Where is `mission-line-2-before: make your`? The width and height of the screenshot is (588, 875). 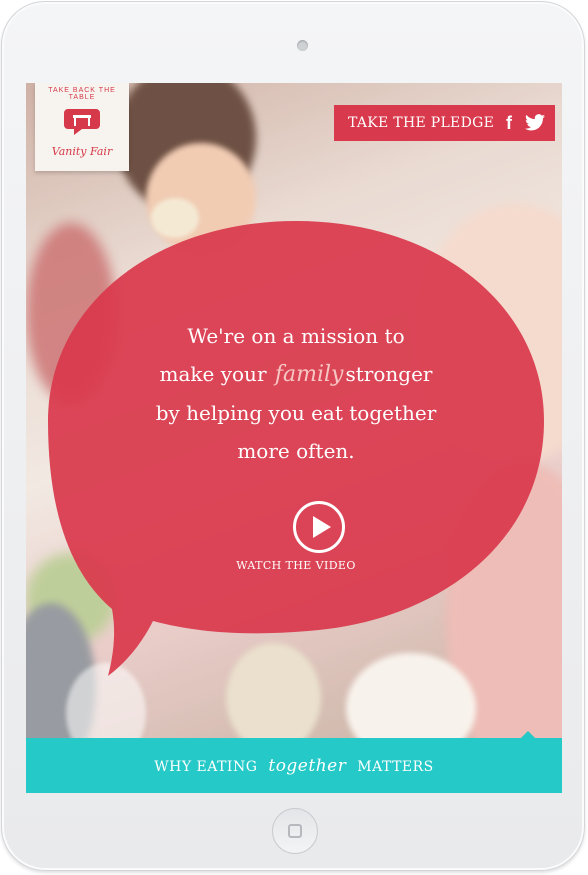 mission-line-2-before: make your is located at coordinates (213, 374).